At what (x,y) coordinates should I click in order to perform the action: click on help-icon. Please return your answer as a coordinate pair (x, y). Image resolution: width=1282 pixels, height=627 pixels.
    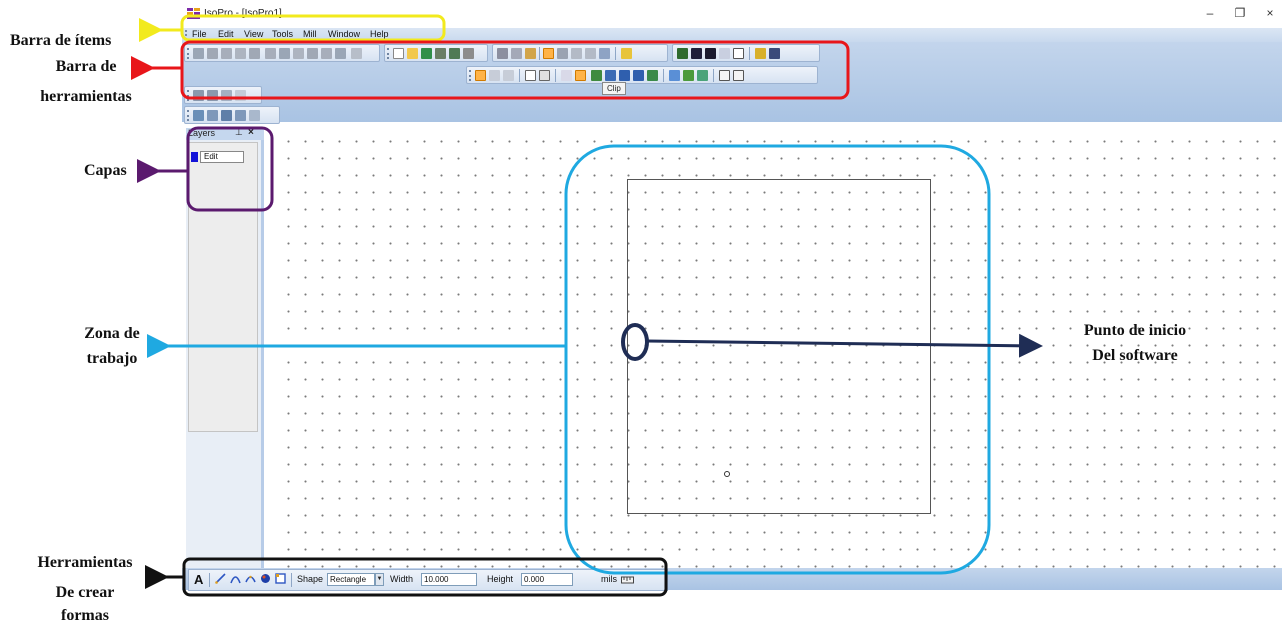
    Looking at the image, I should click on (760, 53).